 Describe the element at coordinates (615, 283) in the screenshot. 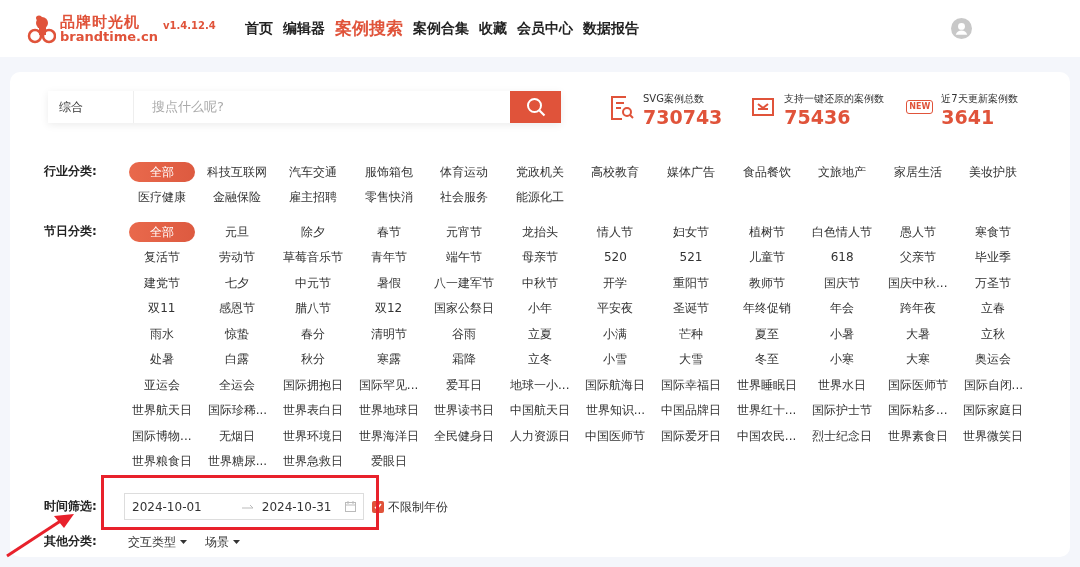

I see `filter-tag: 开学` at that location.